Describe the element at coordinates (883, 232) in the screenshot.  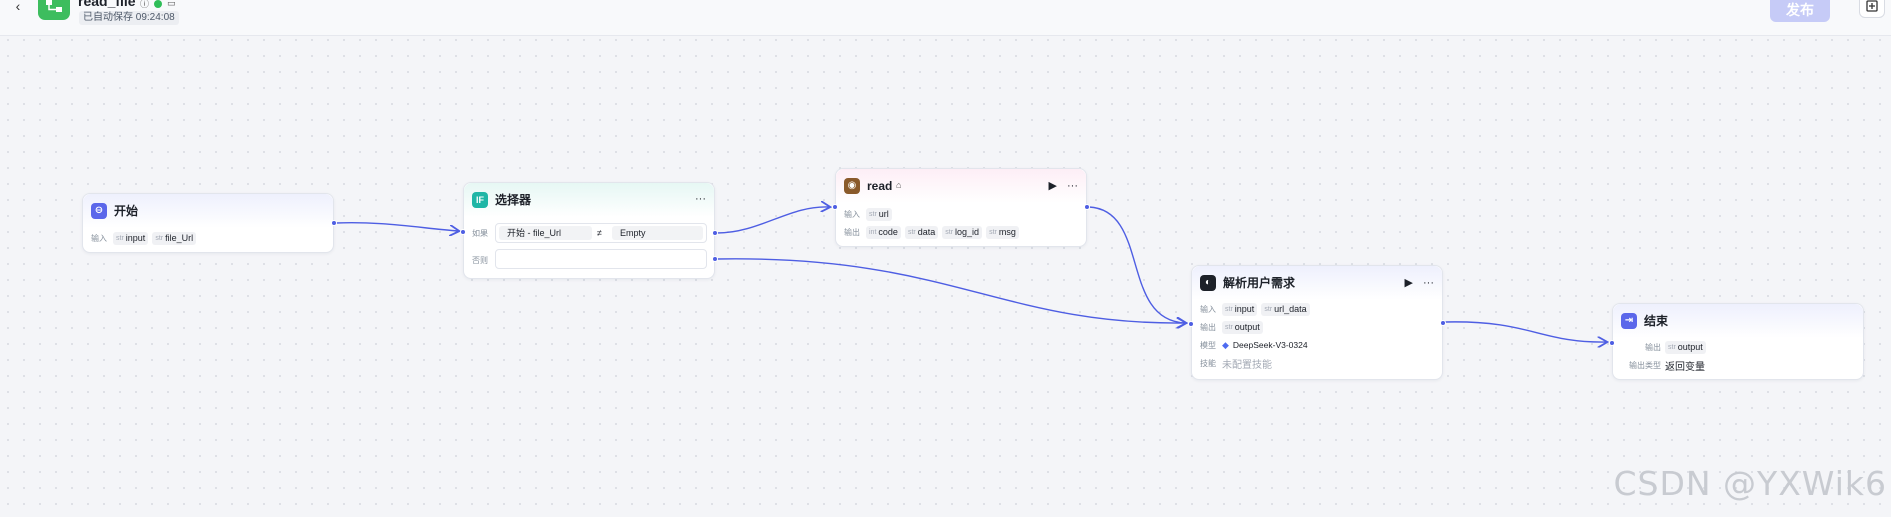
I see `param-tag: int code` at that location.